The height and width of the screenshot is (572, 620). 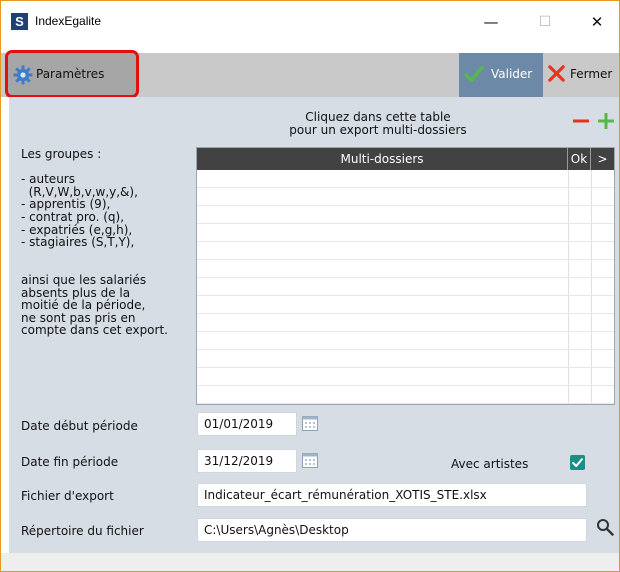 What do you see at coordinates (67, 496) in the screenshot?
I see `fichier-export-label: Fichier d'export` at bounding box center [67, 496].